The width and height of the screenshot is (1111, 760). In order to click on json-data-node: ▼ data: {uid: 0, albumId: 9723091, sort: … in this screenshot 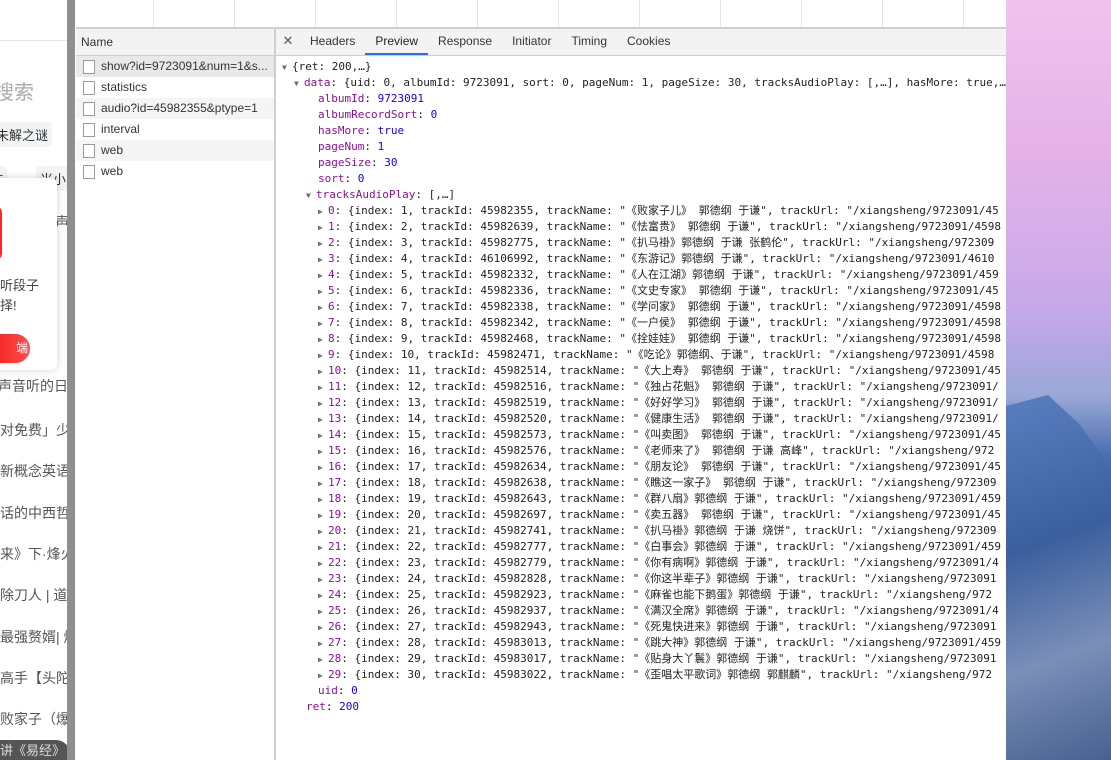, I will do `click(650, 83)`.